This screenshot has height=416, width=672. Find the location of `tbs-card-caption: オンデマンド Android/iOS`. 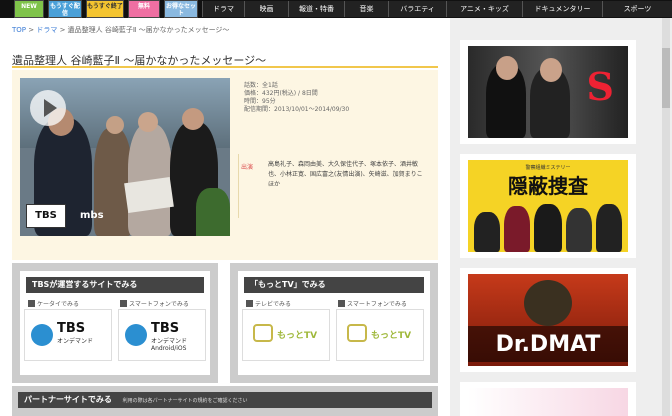

tbs-card-caption: オンデマンド Android/iOS is located at coordinates (169, 345).